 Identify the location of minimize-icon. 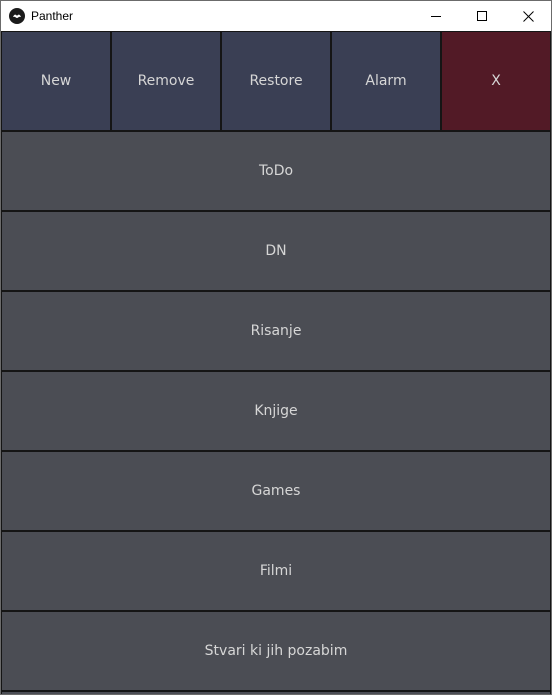
(436, 16).